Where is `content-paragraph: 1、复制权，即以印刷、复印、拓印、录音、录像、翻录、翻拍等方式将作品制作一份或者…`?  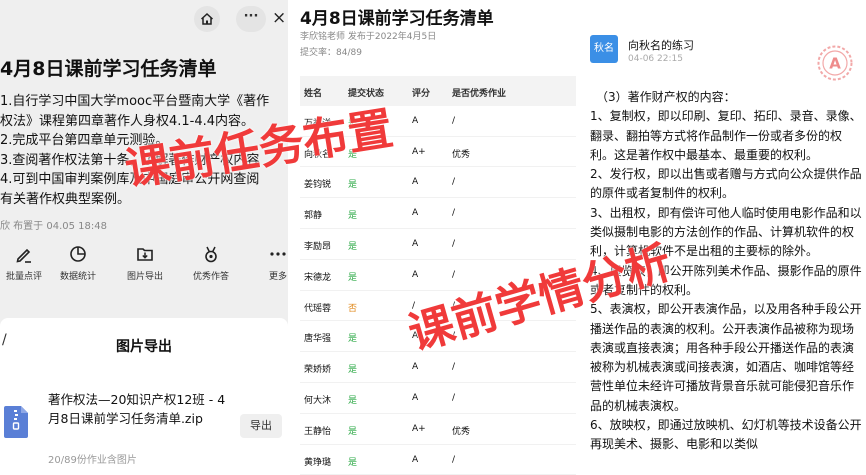 content-paragraph: 1、复制权，即以印刷、复印、拓印、录音、录像、翻录、翻拍等方式将作品制作一份或者… is located at coordinates (726, 135).